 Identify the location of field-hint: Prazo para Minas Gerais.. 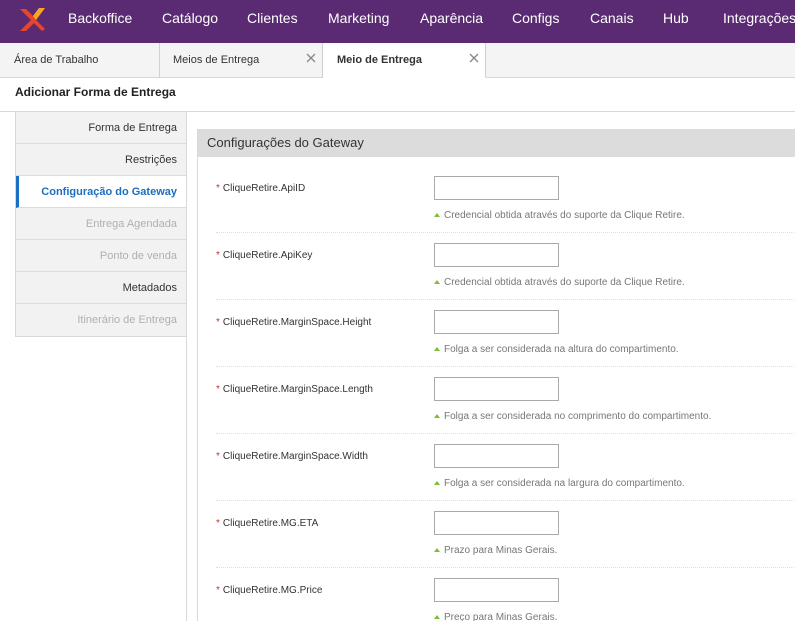
(495, 550).